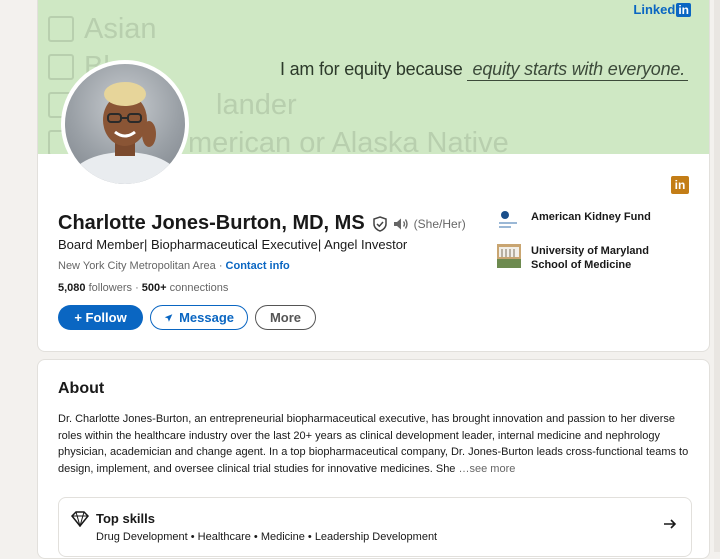 The image size is (720, 559). I want to click on university-building-logo-icon, so click(509, 256).